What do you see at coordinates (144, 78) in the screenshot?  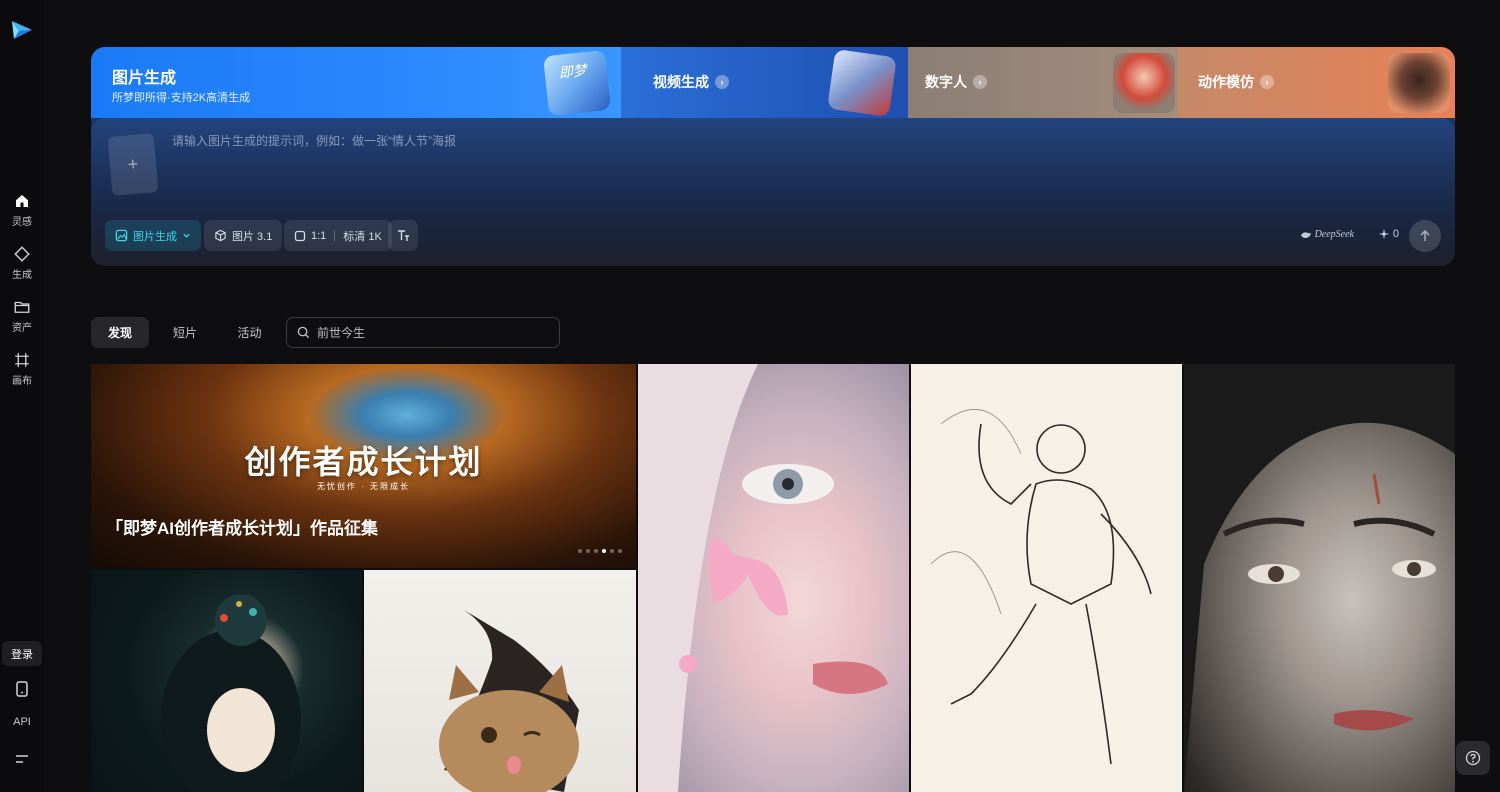 I see `hero-title: 图片生成` at bounding box center [144, 78].